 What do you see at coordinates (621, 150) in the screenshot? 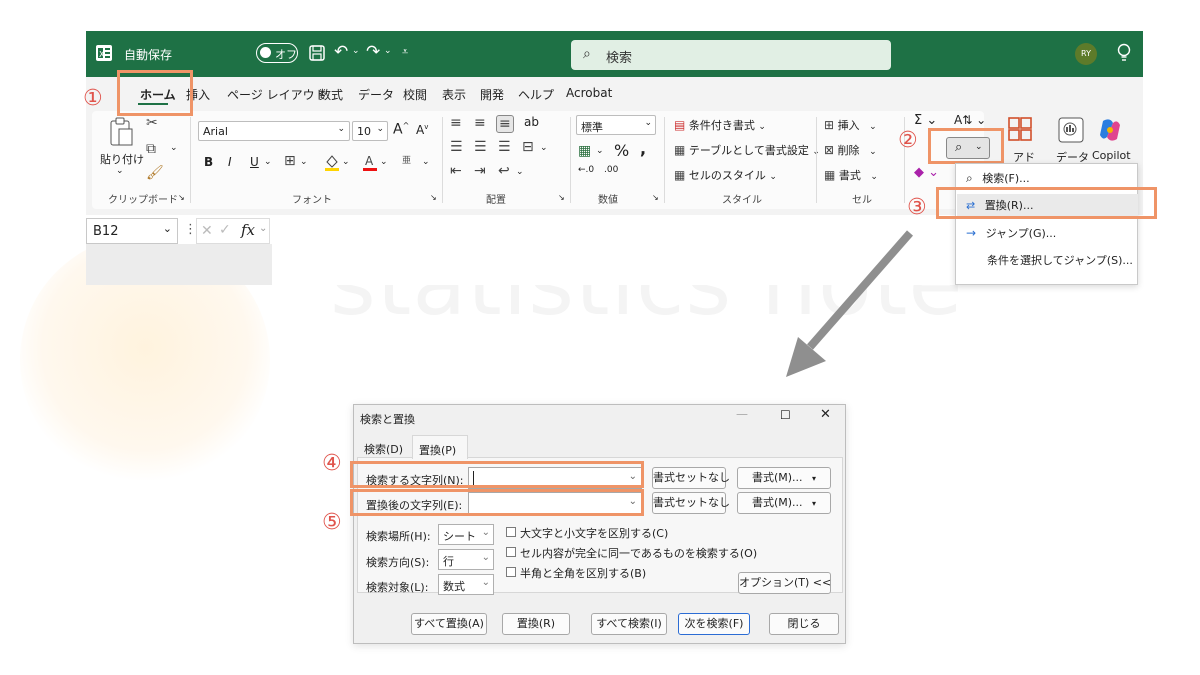
I see `percent-icon: %` at bounding box center [621, 150].